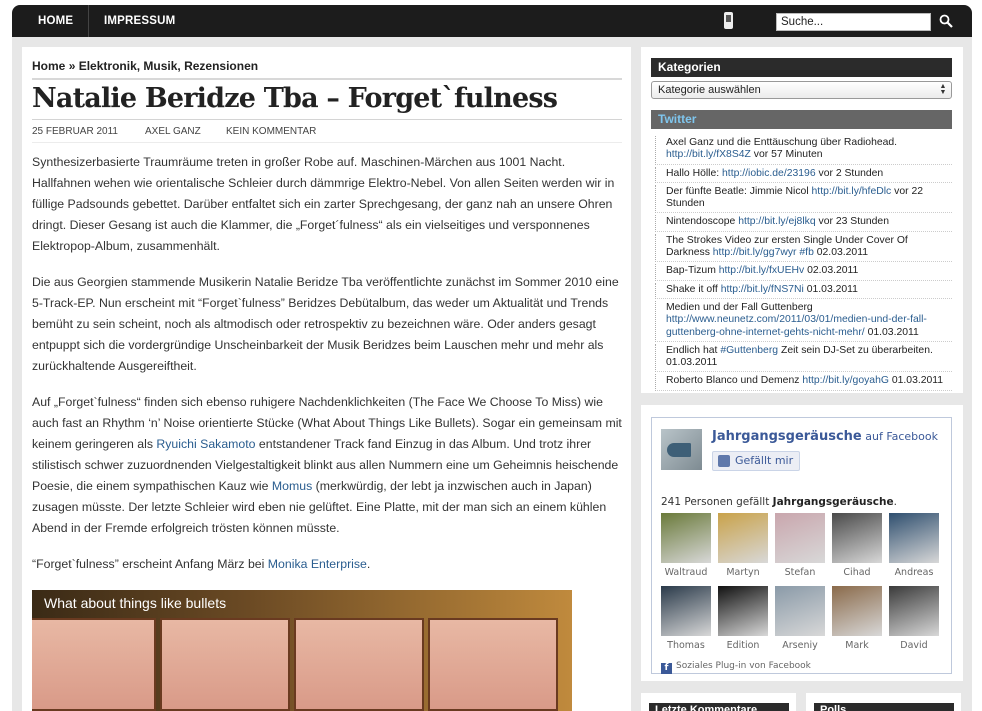 The image size is (982, 711). I want to click on tweet-timestamp: vor 2 Stunden, so click(849, 173).